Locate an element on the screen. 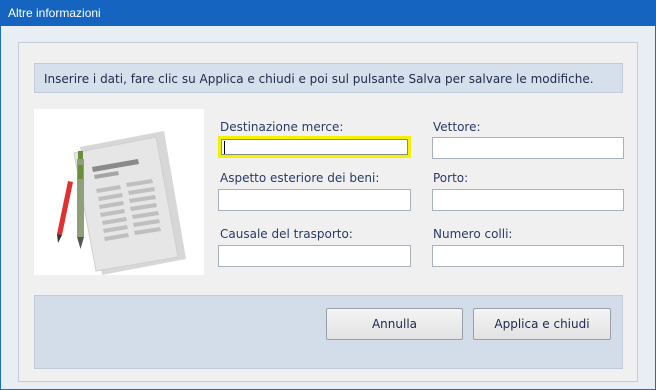  document-illustration is located at coordinates (119, 192).